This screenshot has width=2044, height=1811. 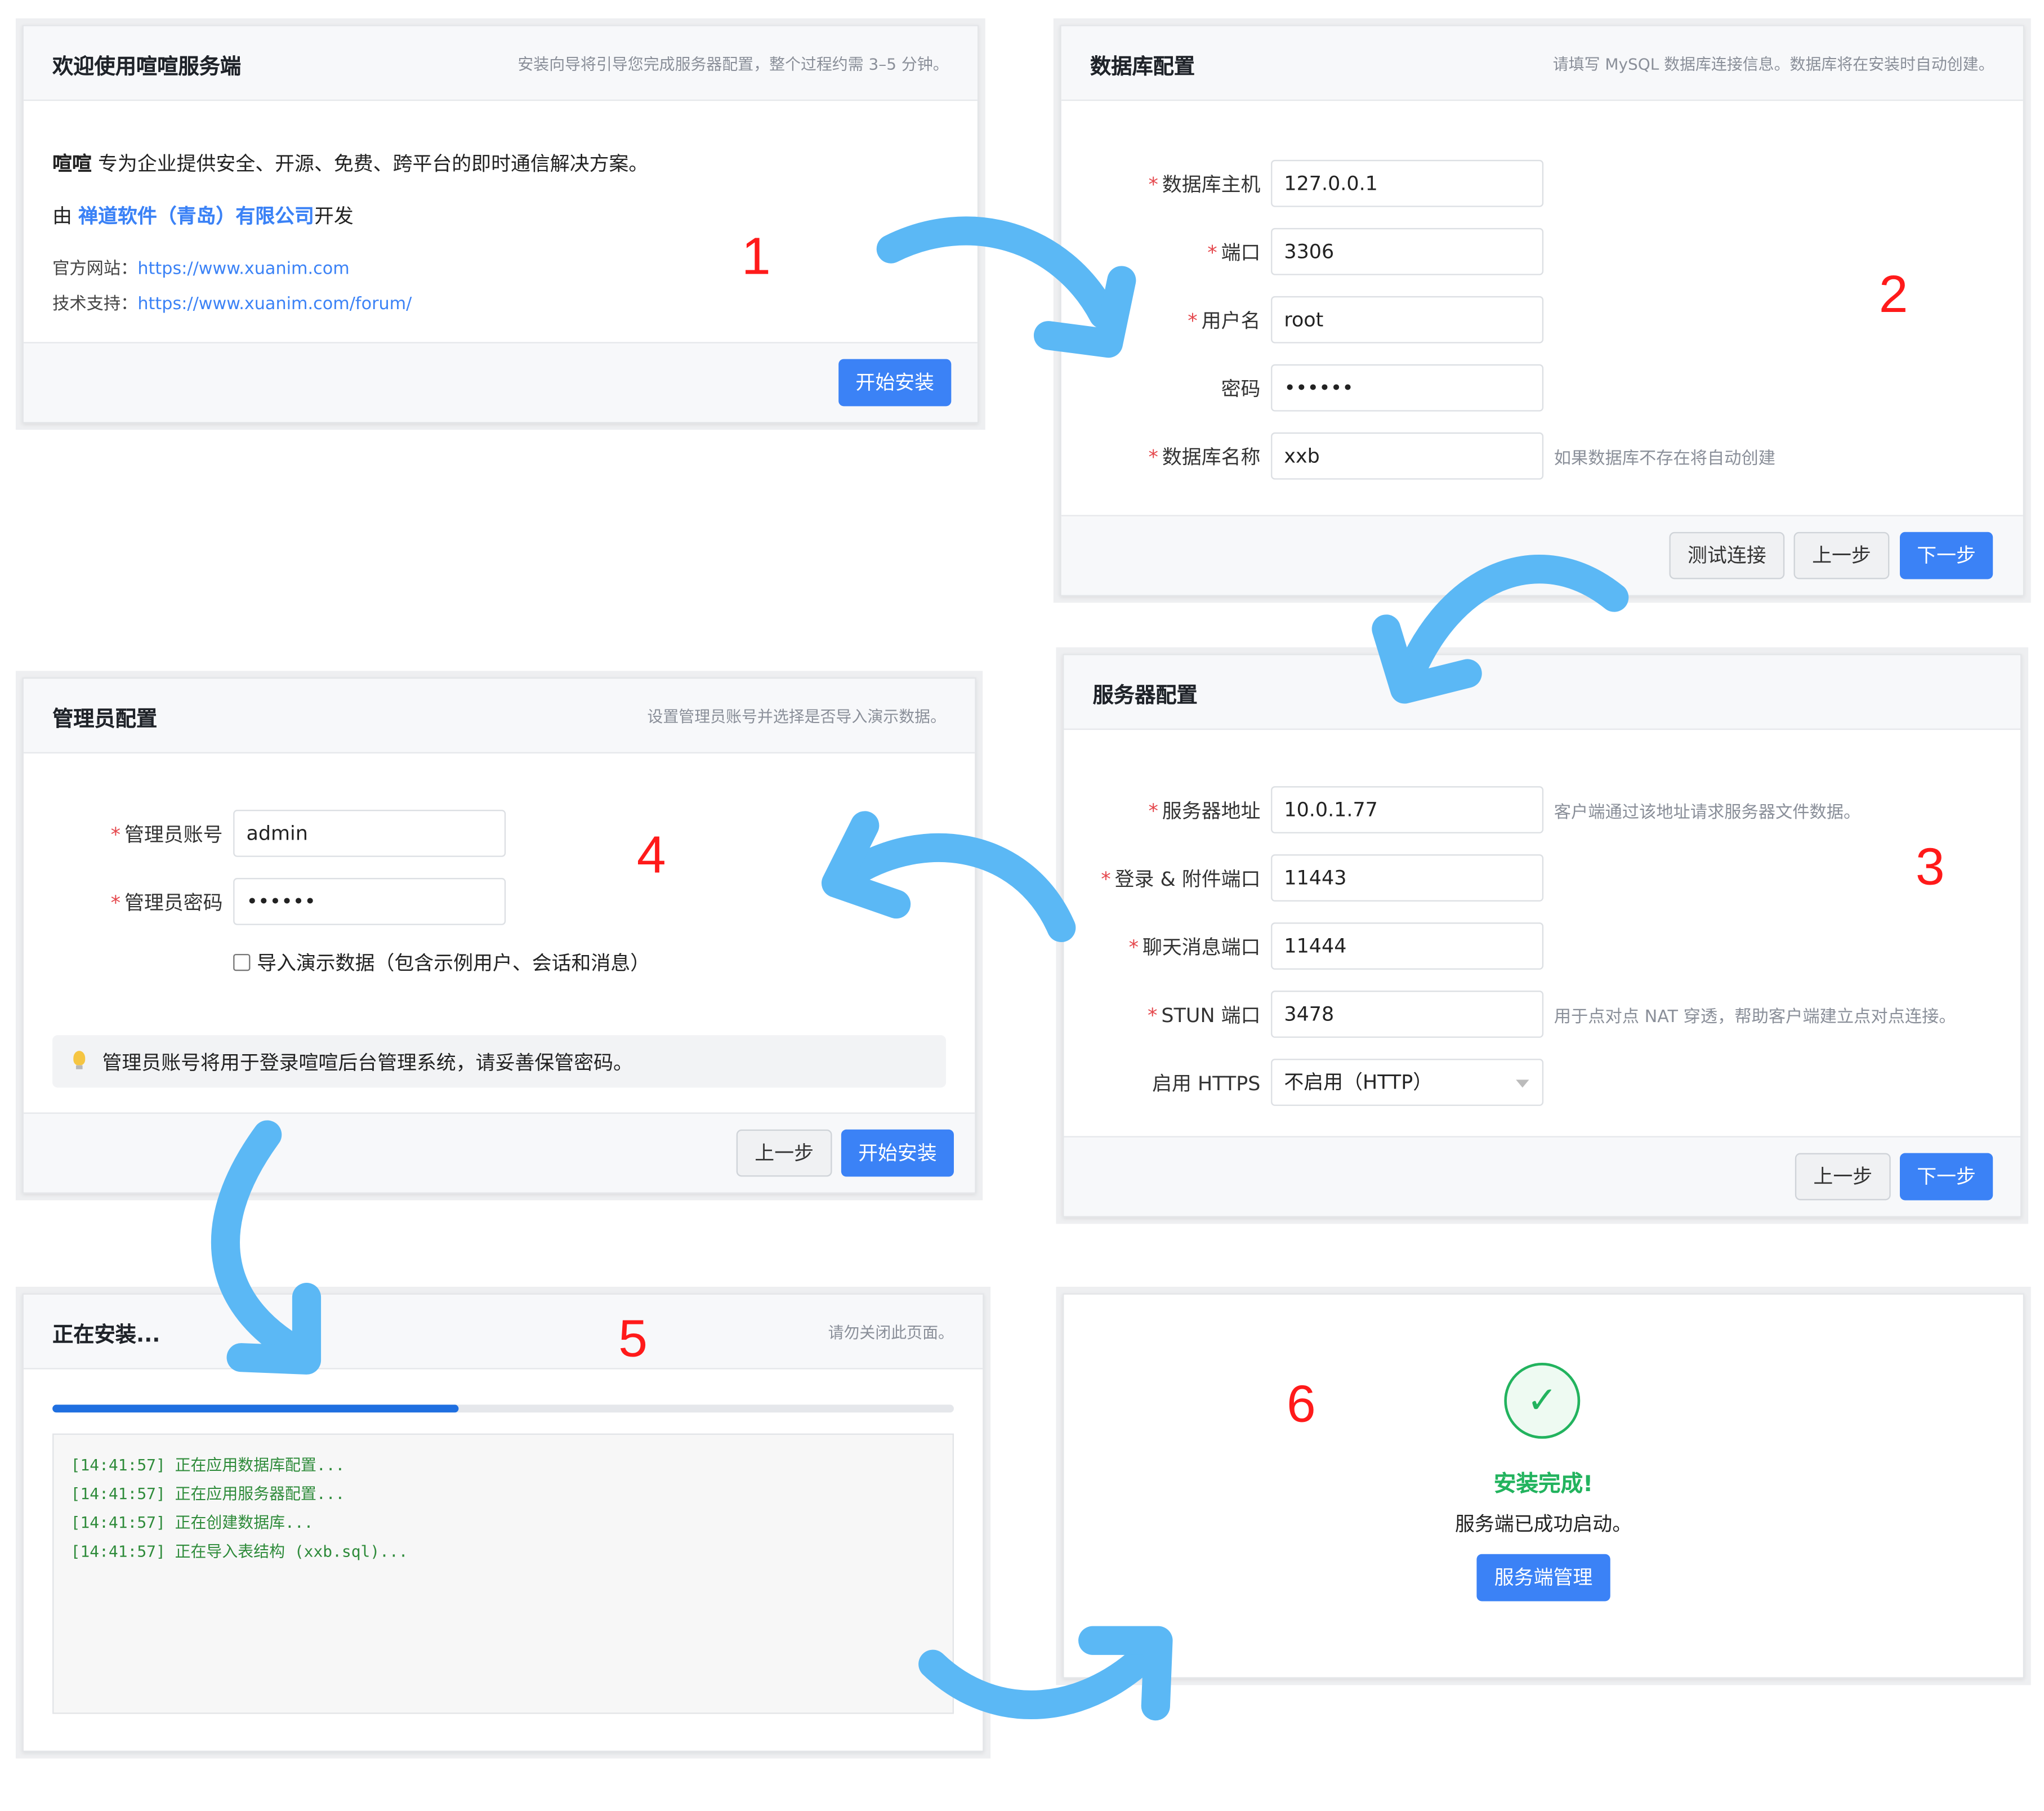 I want to click on arrow-step1-to-step2, so click(x=997, y=272).